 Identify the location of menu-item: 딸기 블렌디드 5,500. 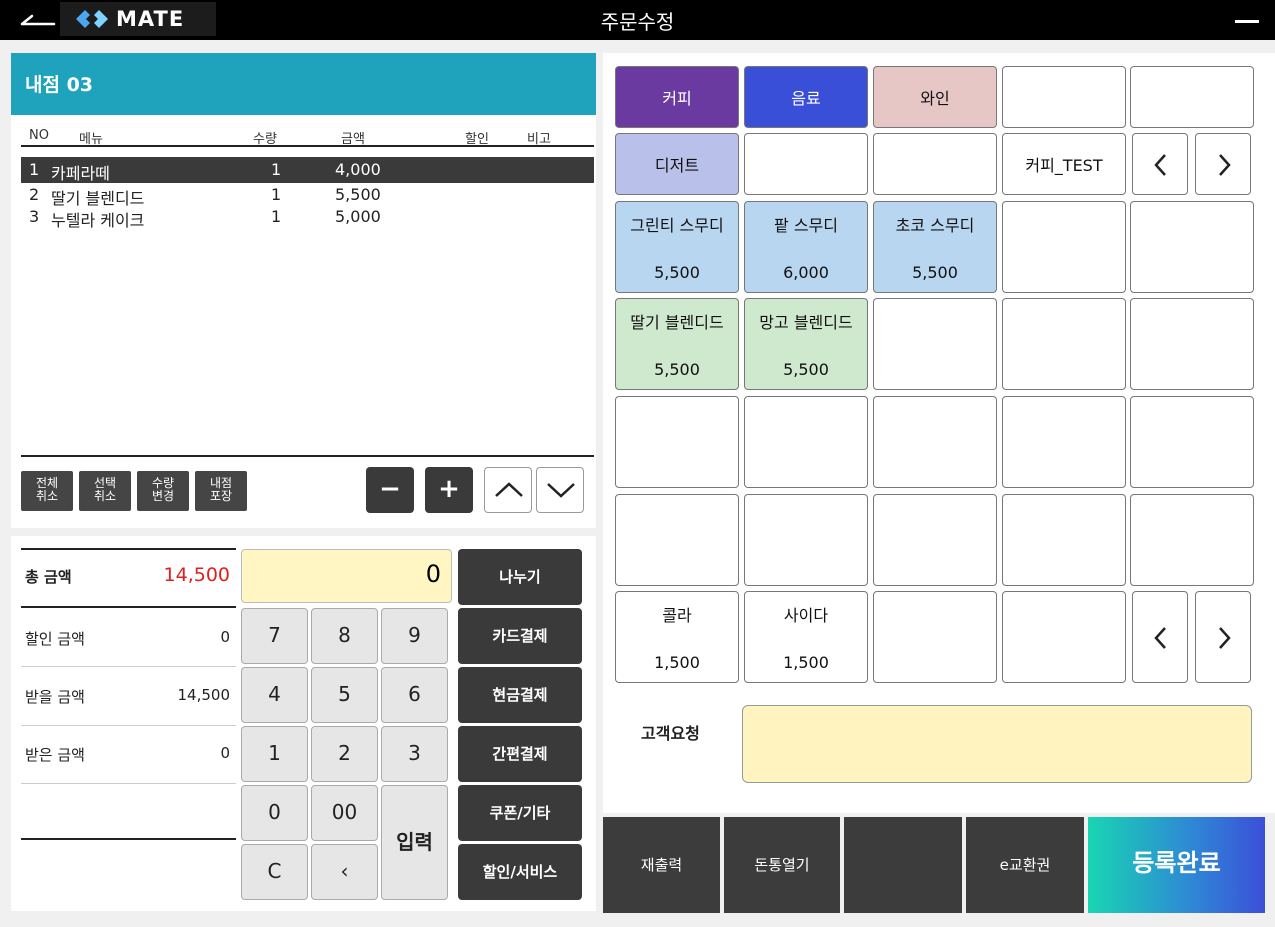
(677, 344).